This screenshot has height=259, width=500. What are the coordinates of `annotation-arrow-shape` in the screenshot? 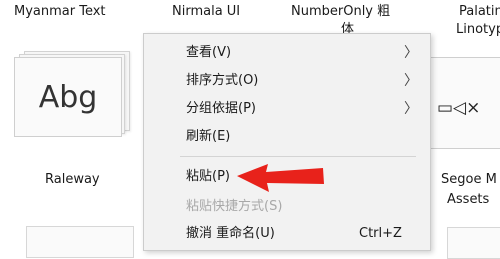 It's located at (280, 178).